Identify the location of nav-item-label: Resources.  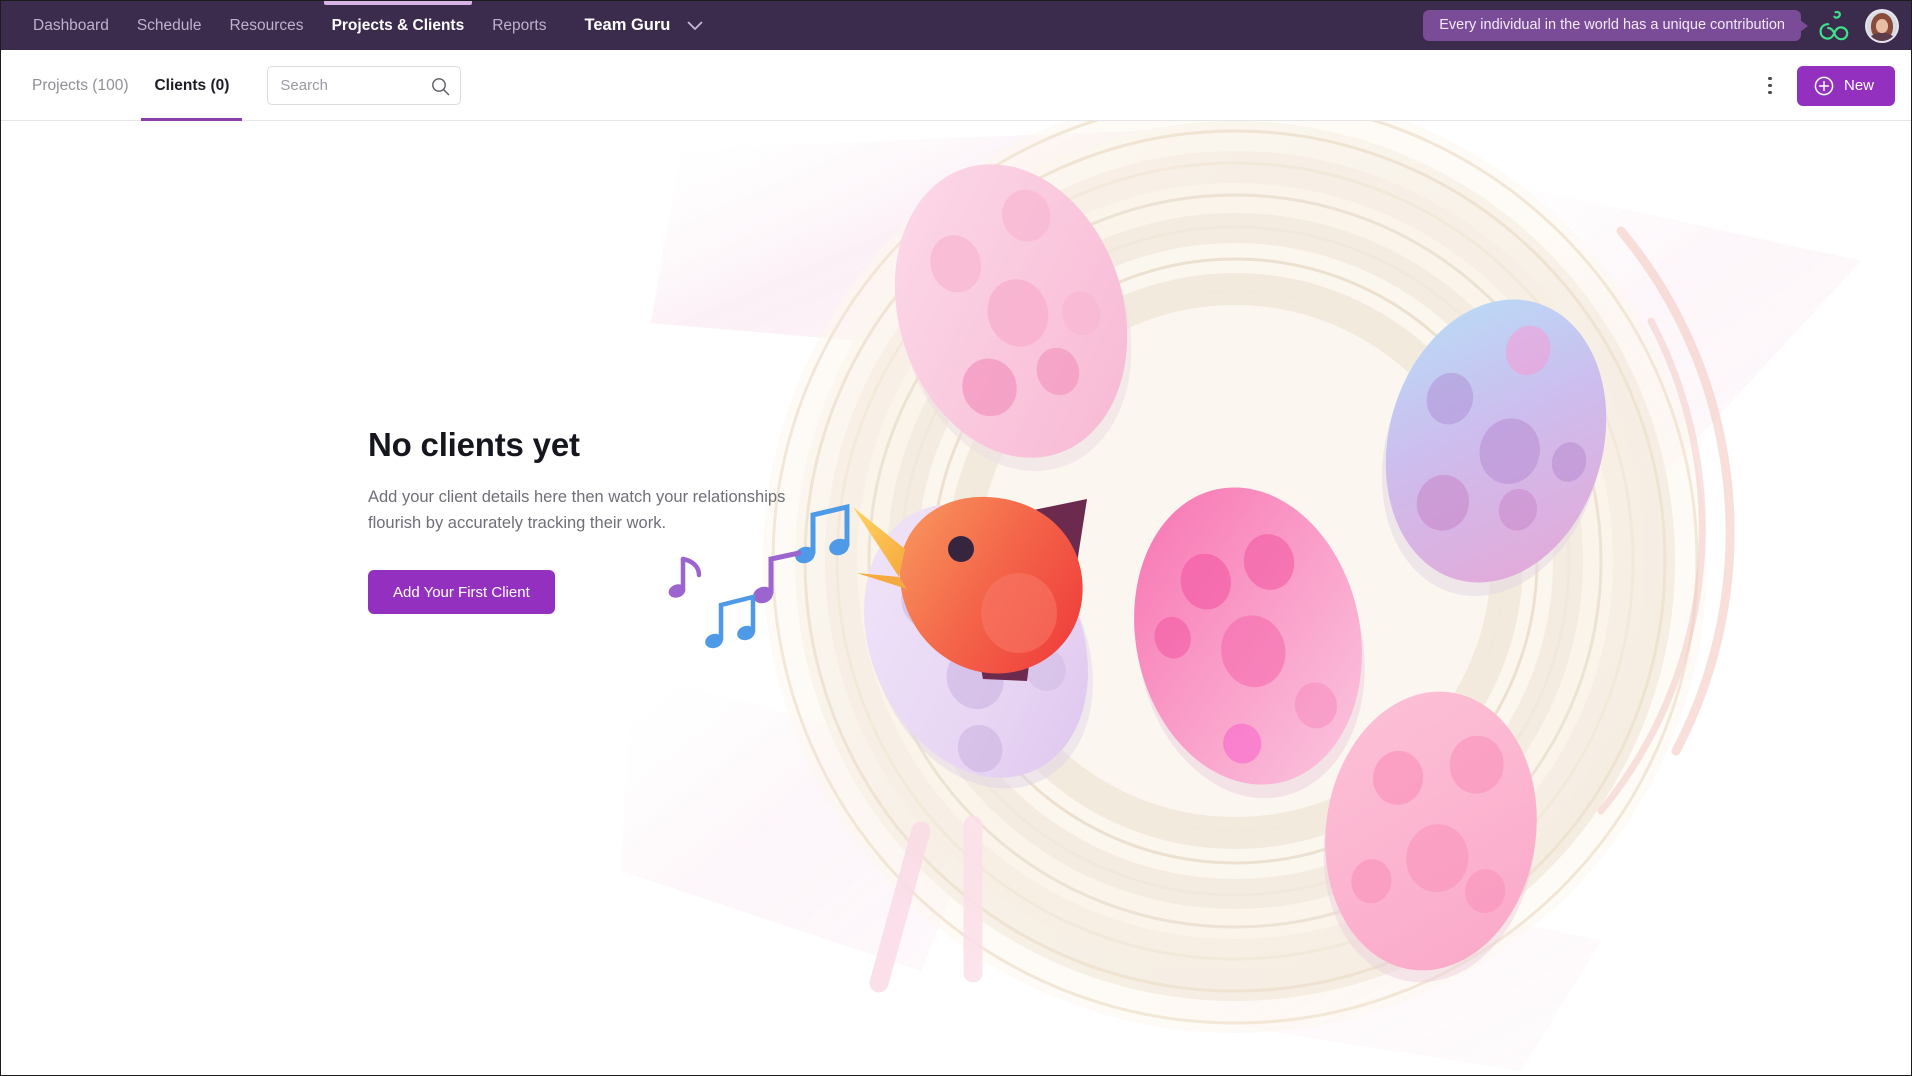
(266, 25).